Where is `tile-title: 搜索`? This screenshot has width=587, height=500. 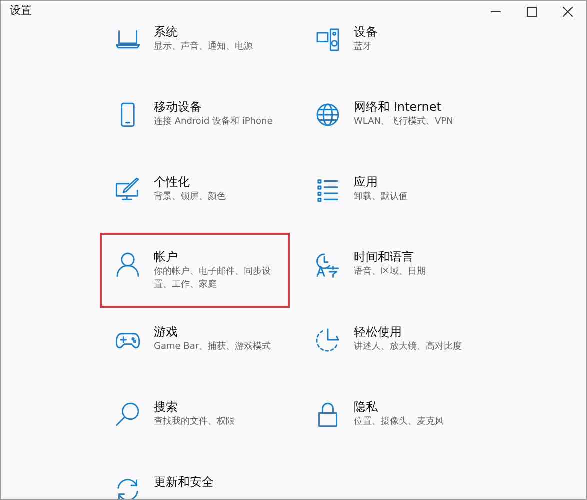
tile-title: 搜索 is located at coordinates (166, 407).